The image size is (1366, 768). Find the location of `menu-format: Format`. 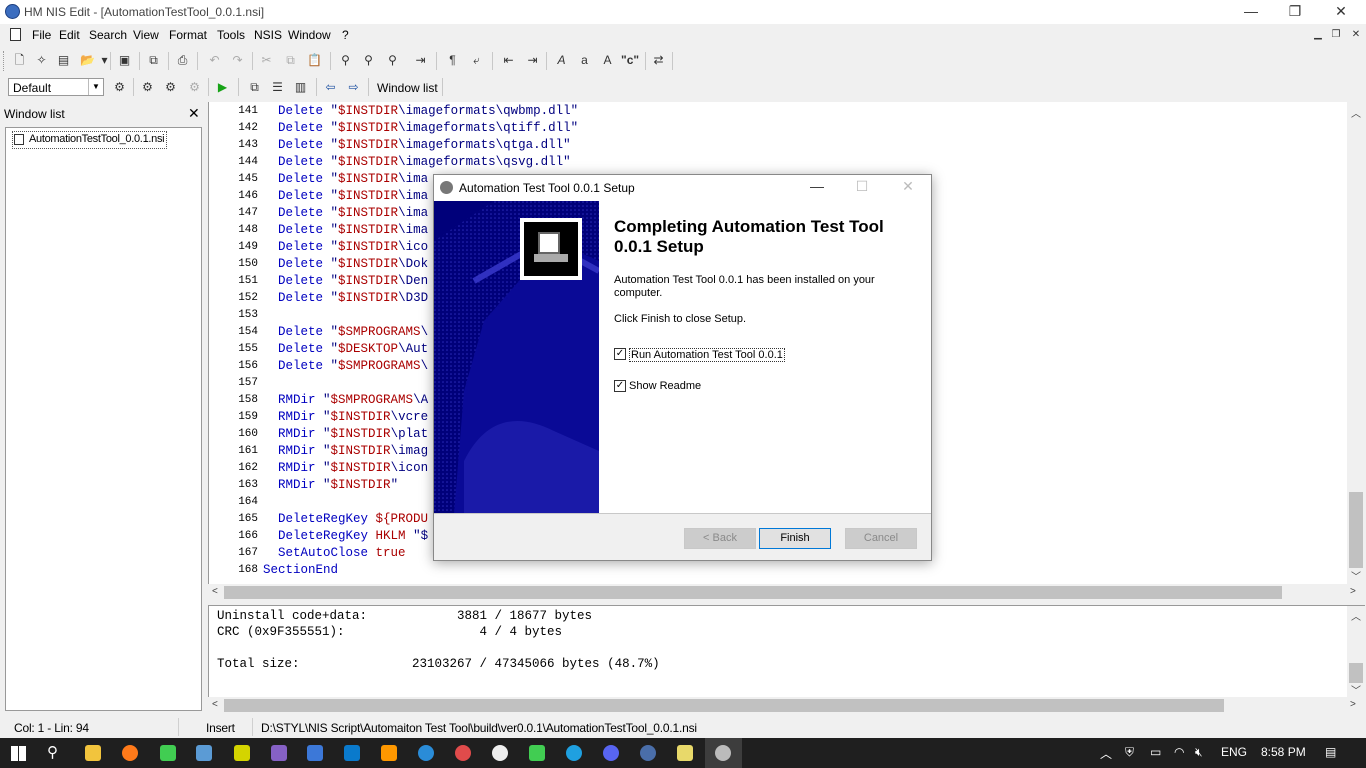

menu-format: Format is located at coordinates (188, 35).